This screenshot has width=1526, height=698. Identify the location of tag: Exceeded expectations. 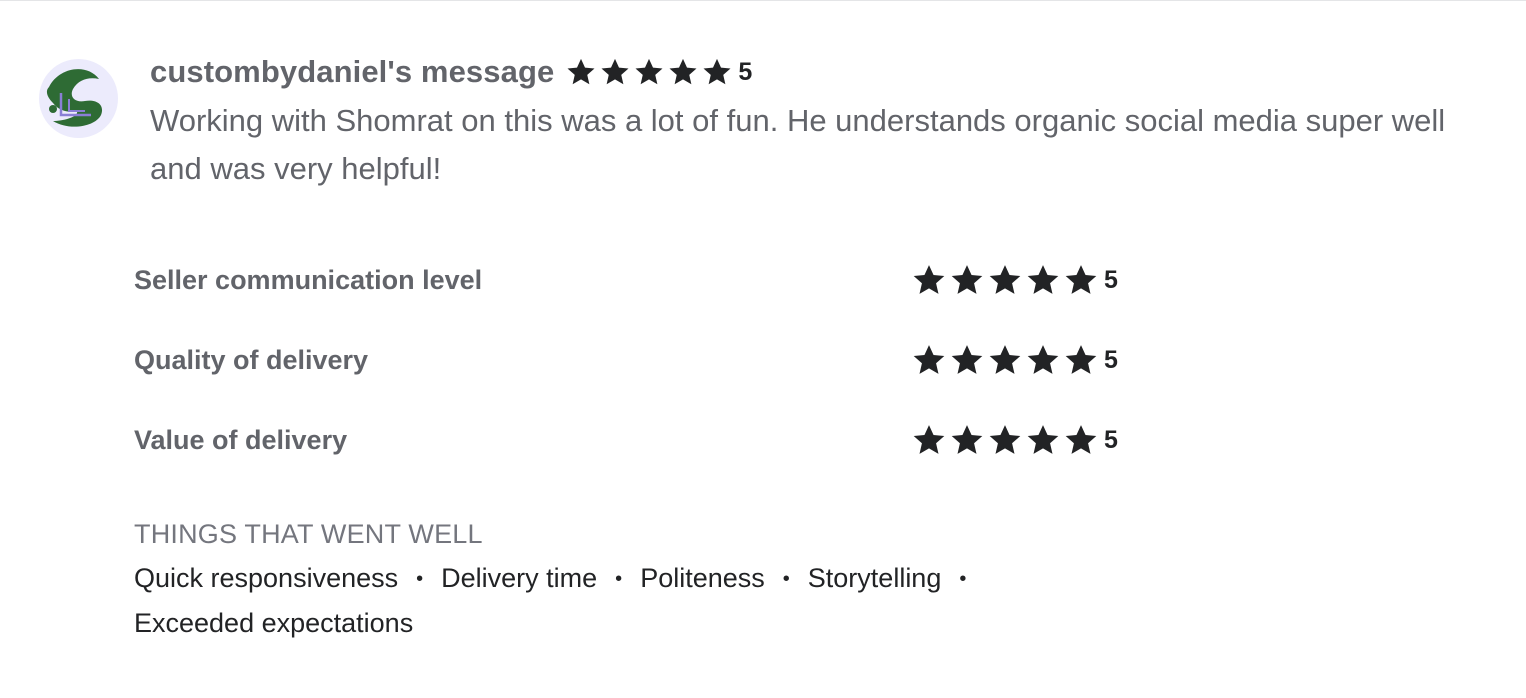
(274, 623).